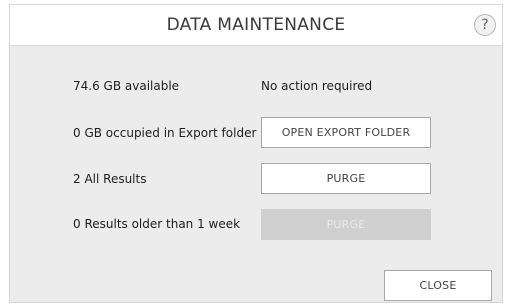 The height and width of the screenshot is (307, 512). What do you see at coordinates (346, 224) in the screenshot?
I see `purge-old-results-button: PURGE` at bounding box center [346, 224].